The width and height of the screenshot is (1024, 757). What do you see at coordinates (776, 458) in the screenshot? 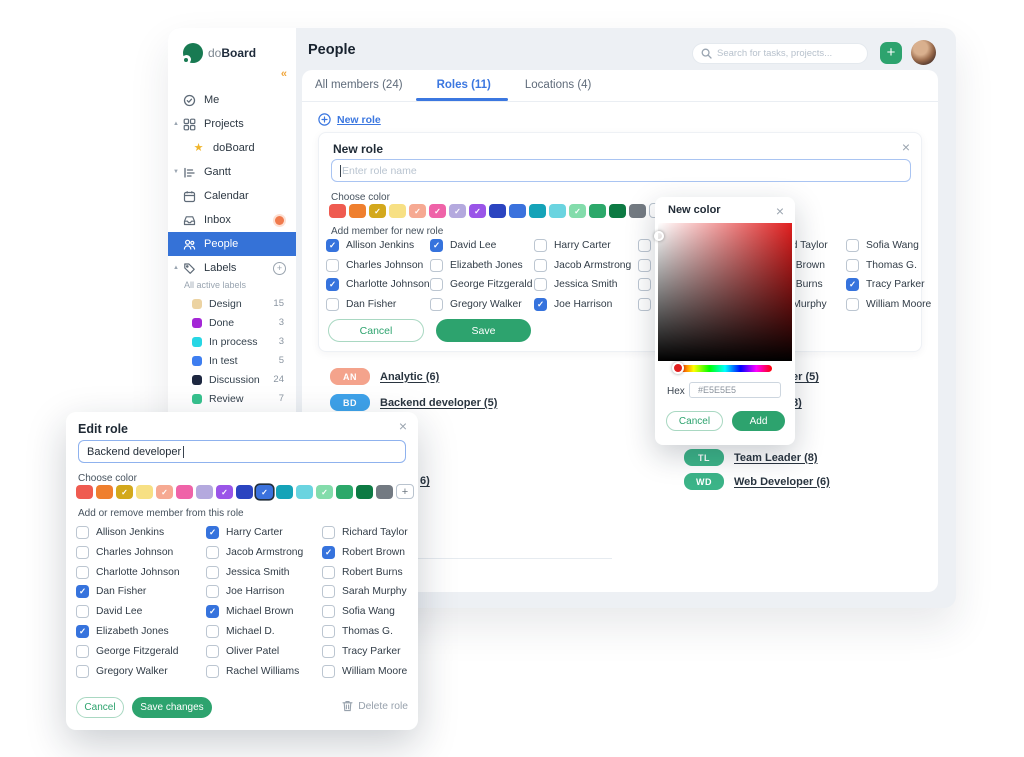
I see `role-link: Team Leader (8)` at bounding box center [776, 458].